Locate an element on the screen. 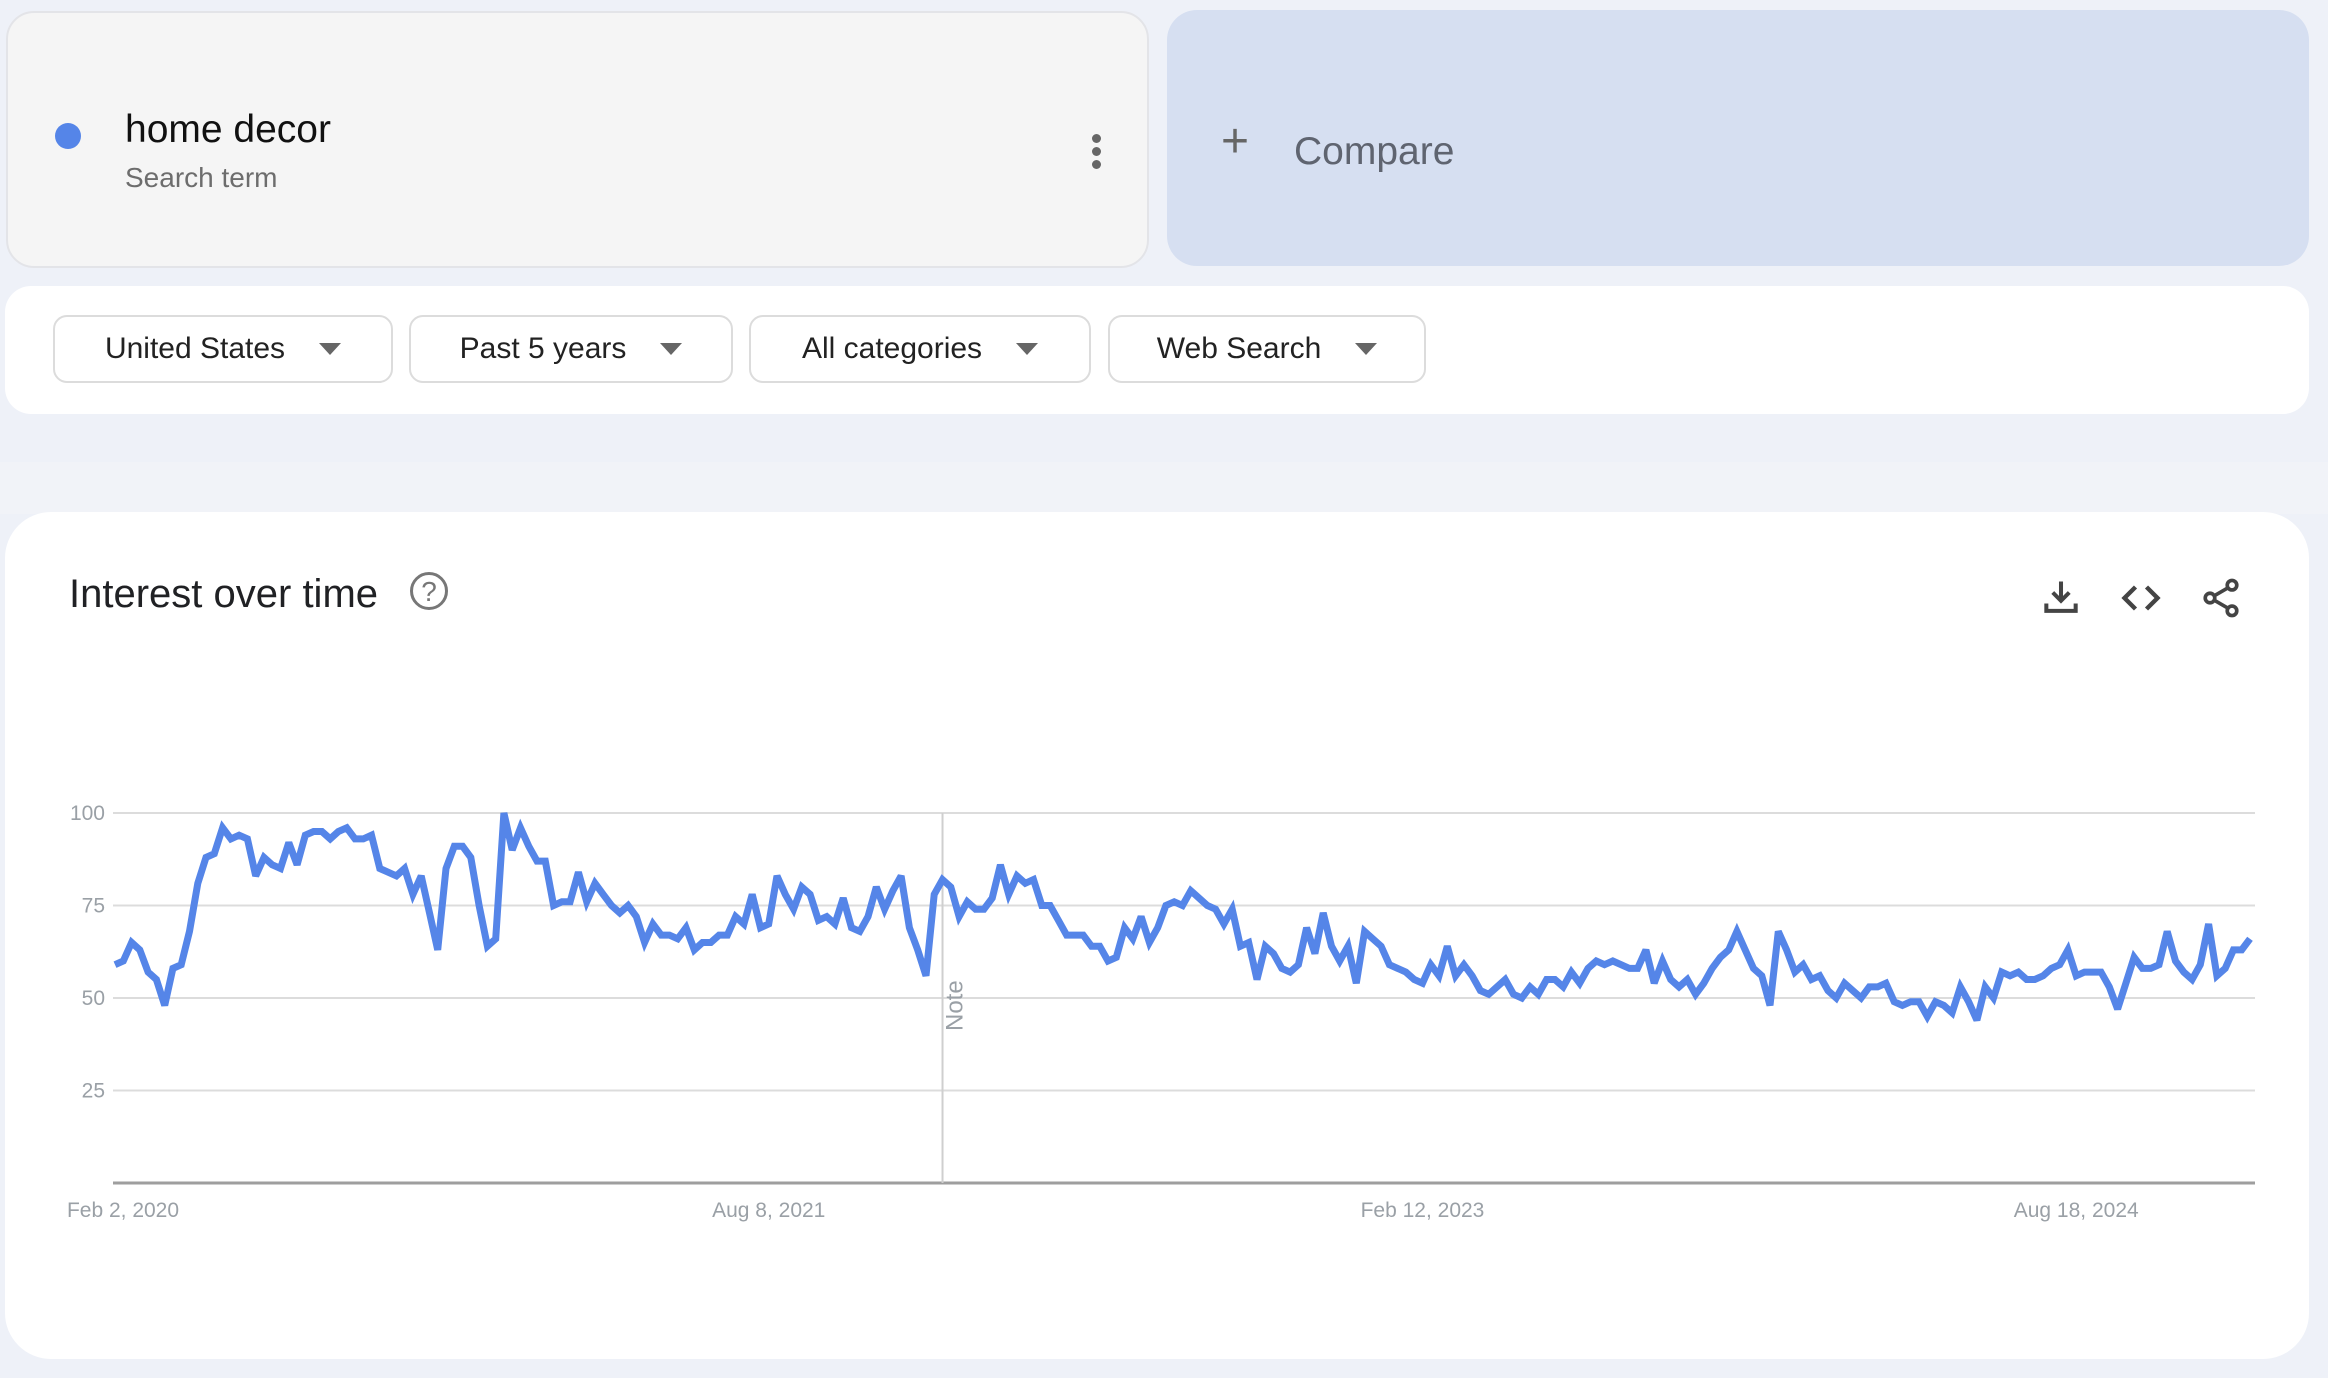 This screenshot has width=2328, height=1378. y-tick-label: 75 is located at coordinates (93, 906).